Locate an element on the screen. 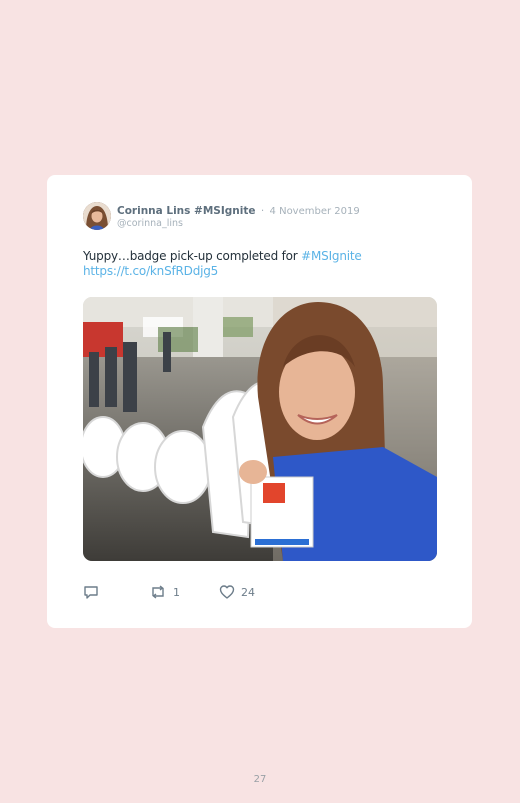  retweet-icon is located at coordinates (158, 592).